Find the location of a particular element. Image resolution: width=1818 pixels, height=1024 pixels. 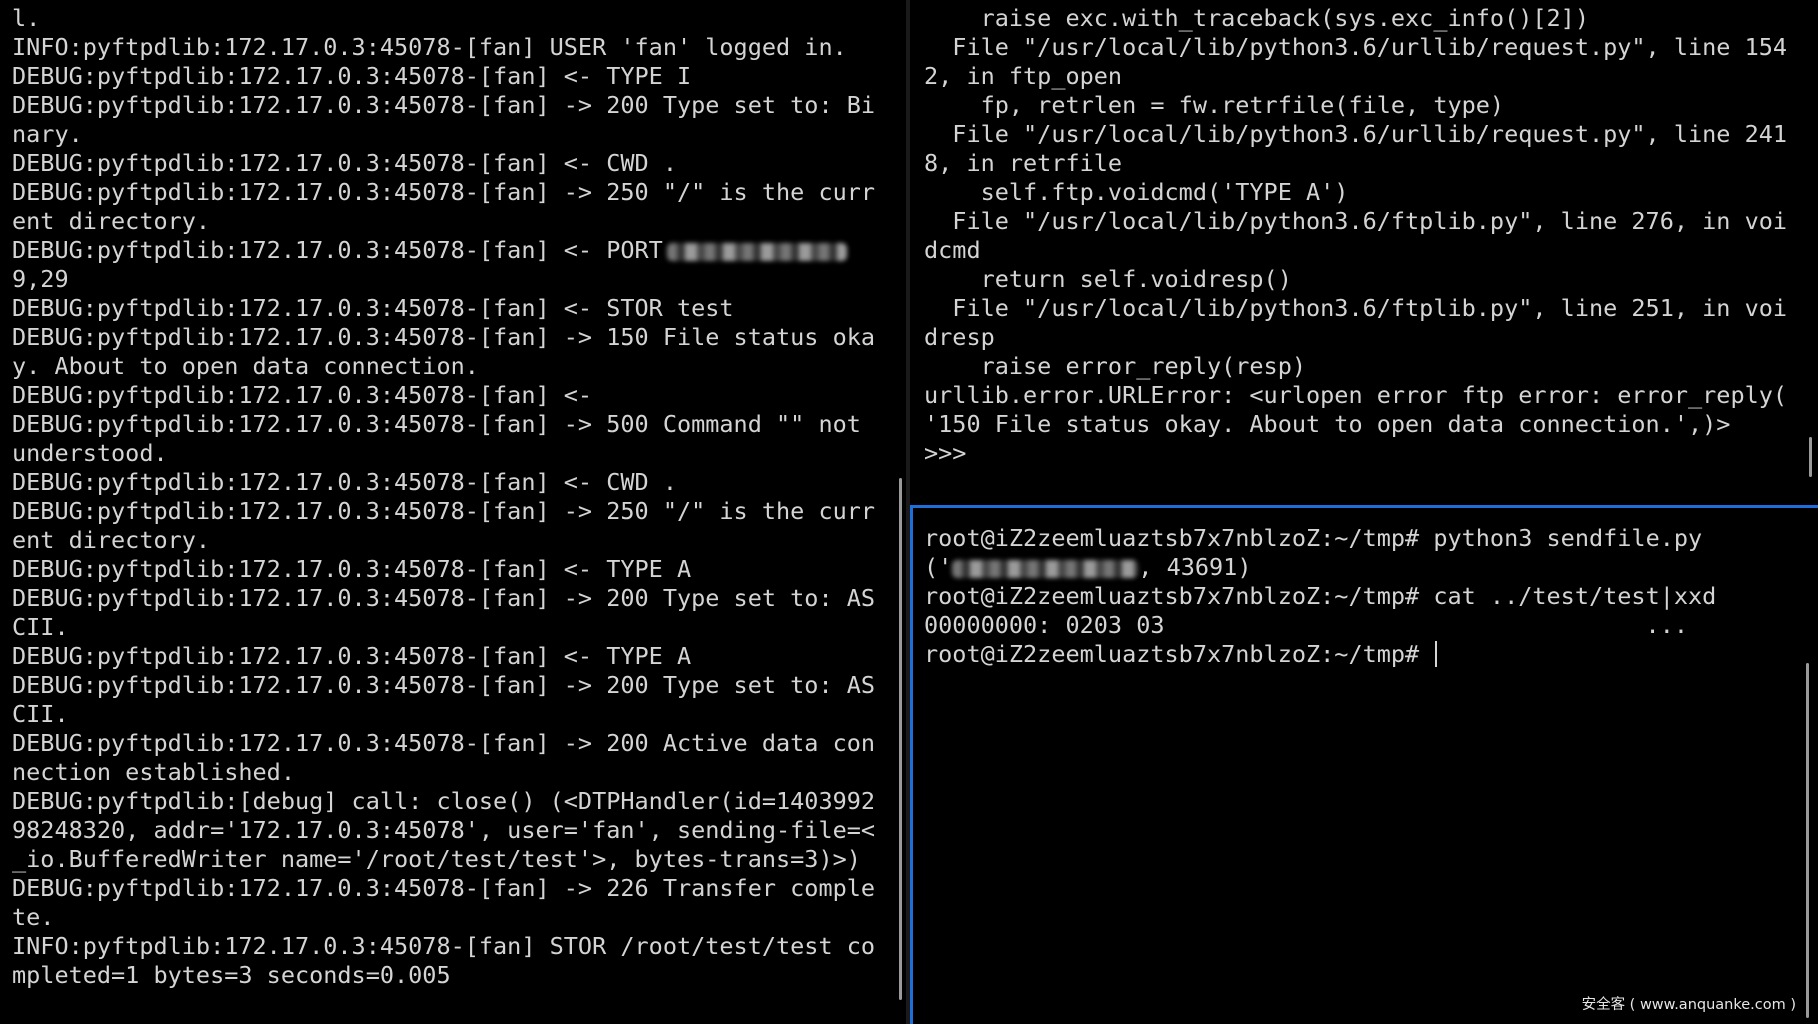

traceback-line: raise error_reply(resp) is located at coordinates (1115, 366).